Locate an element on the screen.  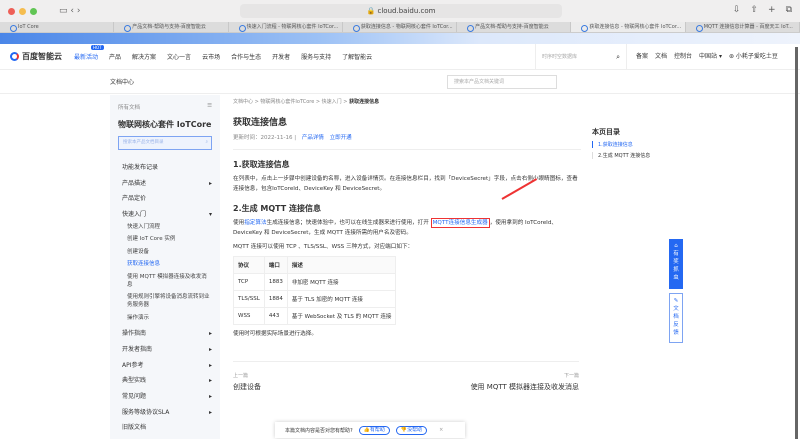
next-label: 下一篇 is located at coordinates (571, 376).